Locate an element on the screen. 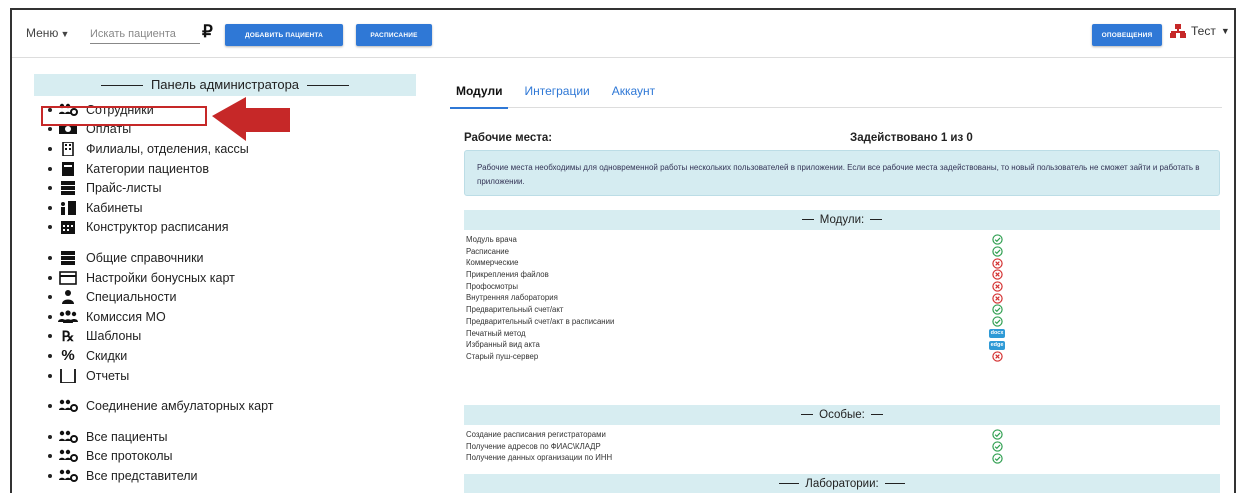  module-name: Создание расписания регистраторами is located at coordinates (536, 434).